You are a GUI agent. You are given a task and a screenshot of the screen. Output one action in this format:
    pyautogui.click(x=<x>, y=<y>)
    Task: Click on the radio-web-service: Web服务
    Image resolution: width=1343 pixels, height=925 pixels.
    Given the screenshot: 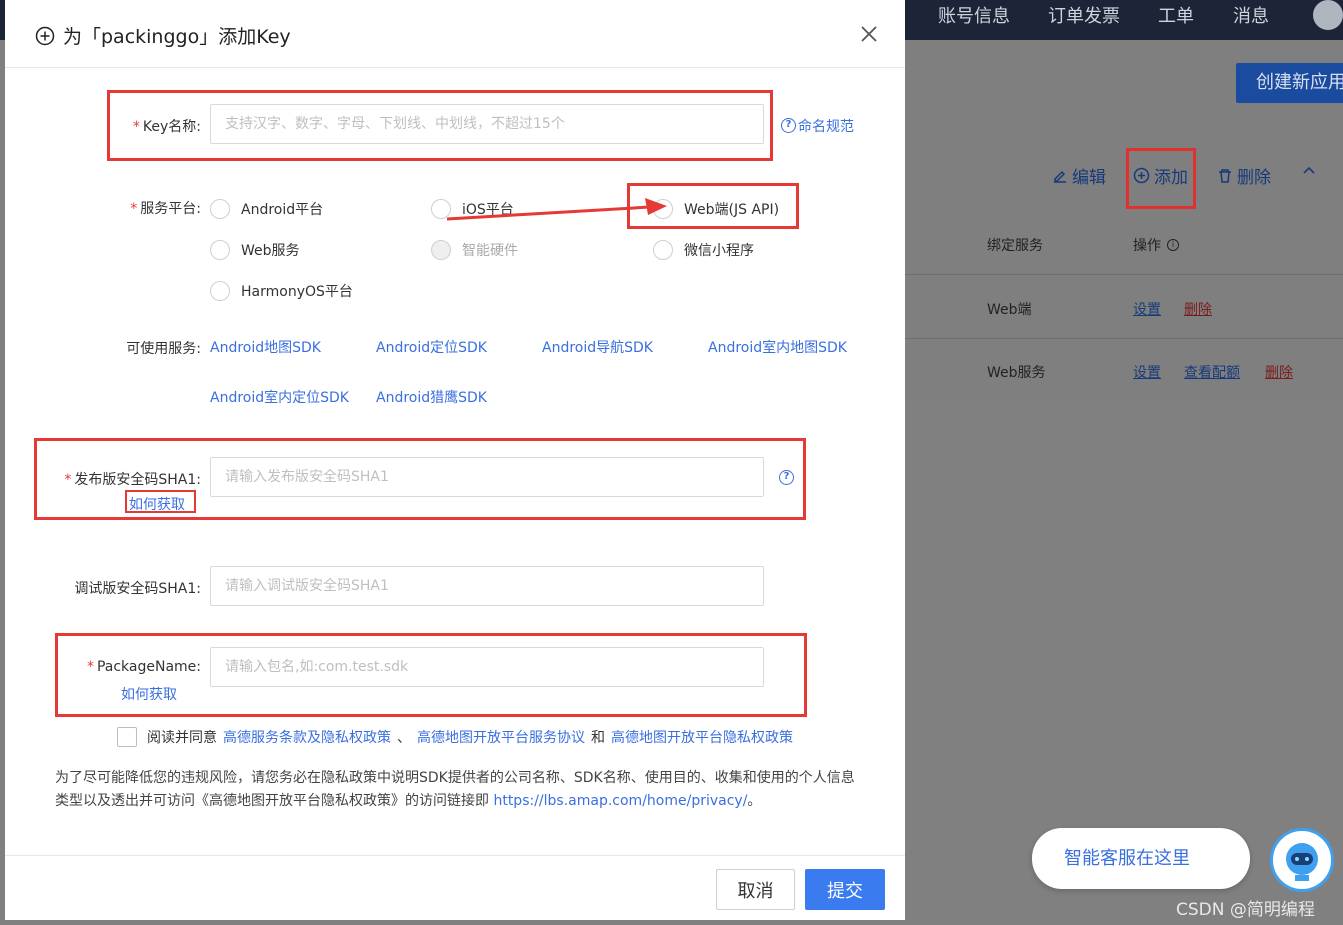 What is the action you would take?
    pyautogui.click(x=255, y=250)
    